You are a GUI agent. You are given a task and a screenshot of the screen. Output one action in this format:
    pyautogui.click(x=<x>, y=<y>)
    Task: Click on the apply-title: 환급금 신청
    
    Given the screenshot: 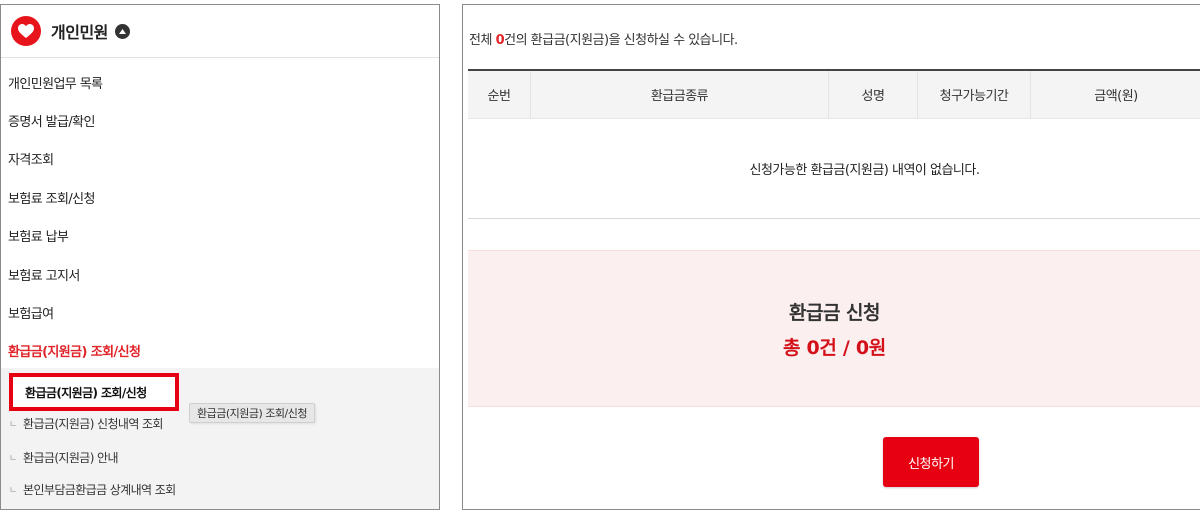 What is the action you would take?
    pyautogui.click(x=834, y=312)
    